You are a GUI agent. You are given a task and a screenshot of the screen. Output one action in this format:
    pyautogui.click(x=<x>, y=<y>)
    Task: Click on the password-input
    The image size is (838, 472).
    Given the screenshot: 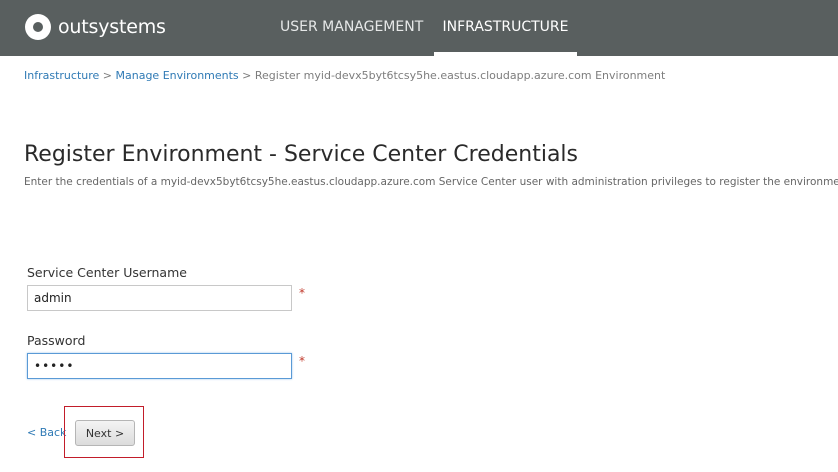 What is the action you would take?
    pyautogui.click(x=159, y=366)
    